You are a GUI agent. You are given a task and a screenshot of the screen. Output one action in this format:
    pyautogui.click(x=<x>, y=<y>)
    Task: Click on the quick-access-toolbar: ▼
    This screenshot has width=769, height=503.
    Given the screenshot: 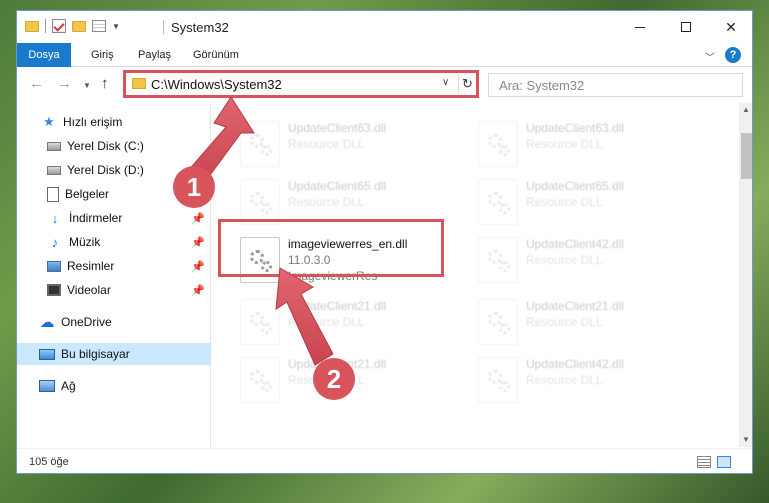 What is the action you would take?
    pyautogui.click(x=72, y=26)
    